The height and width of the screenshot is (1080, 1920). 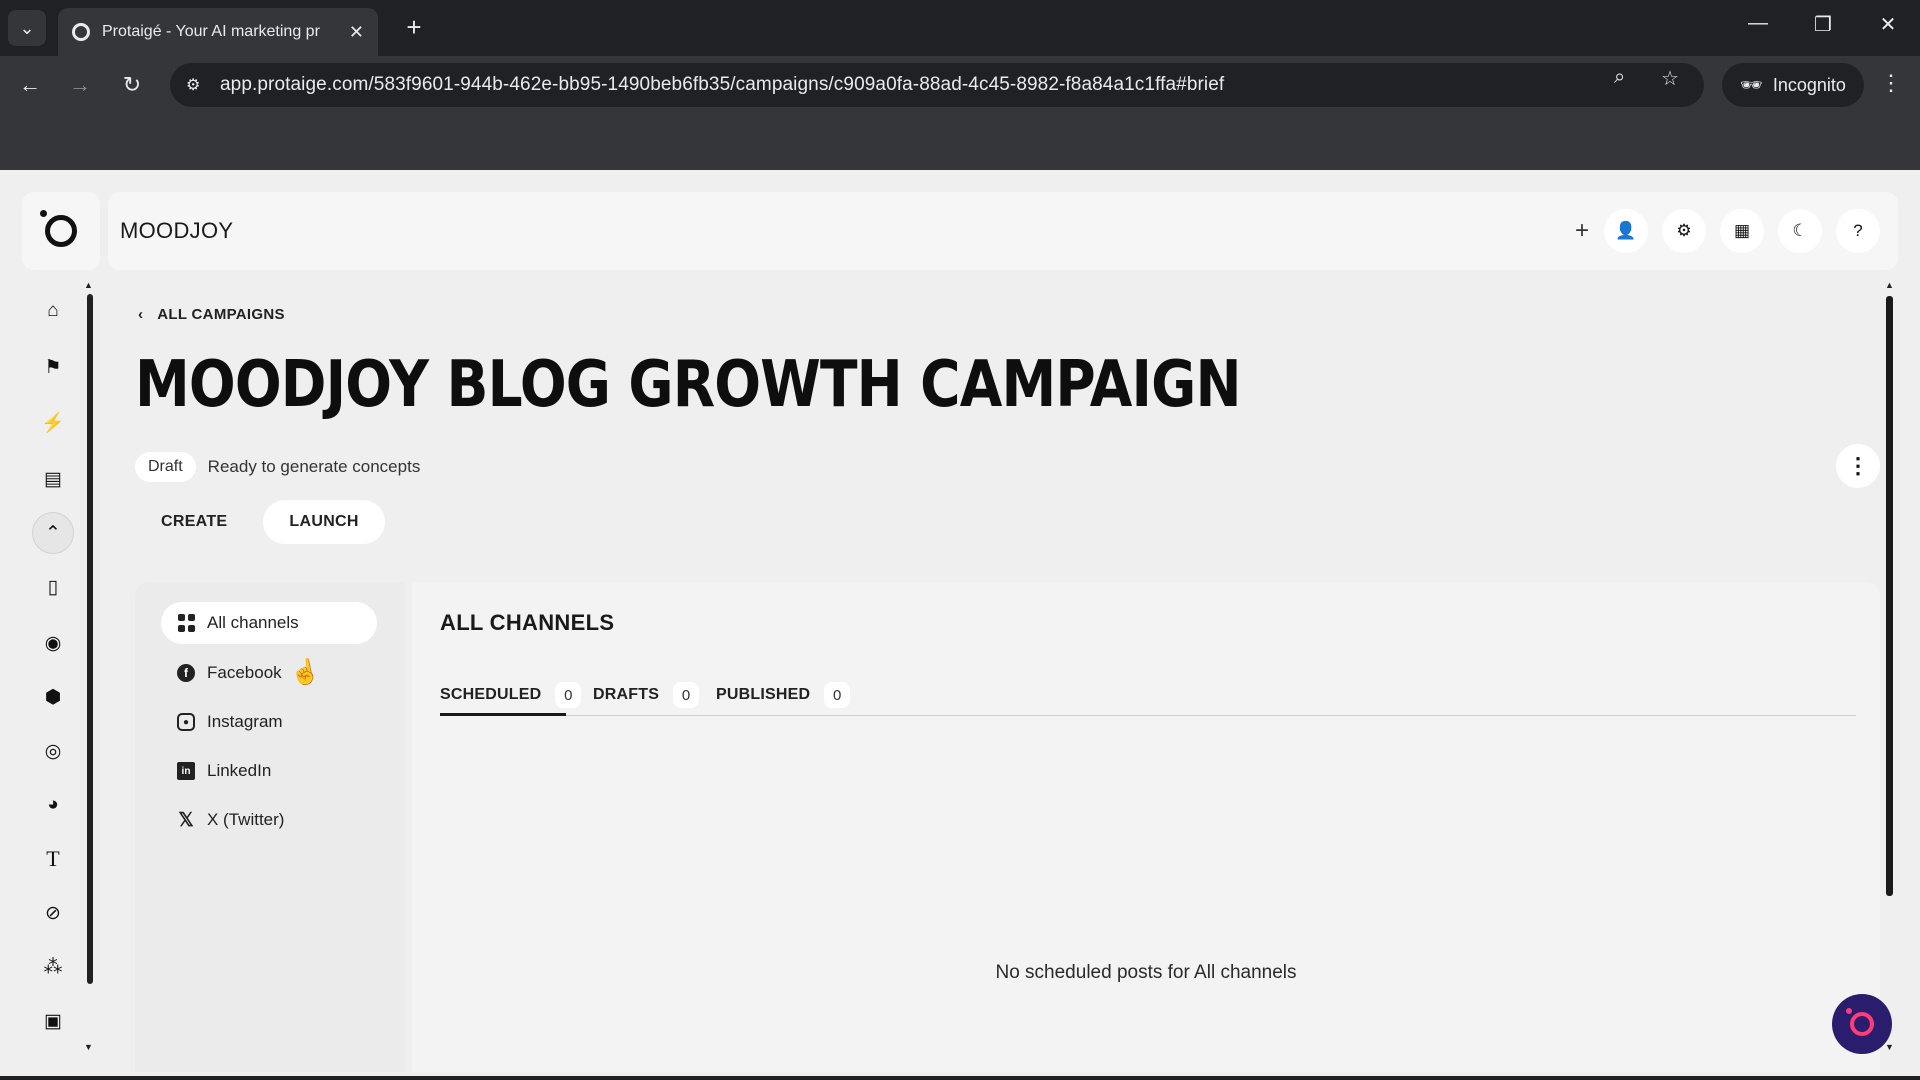 What do you see at coordinates (1858, 466) in the screenshot?
I see `more-options-icon: ⋮` at bounding box center [1858, 466].